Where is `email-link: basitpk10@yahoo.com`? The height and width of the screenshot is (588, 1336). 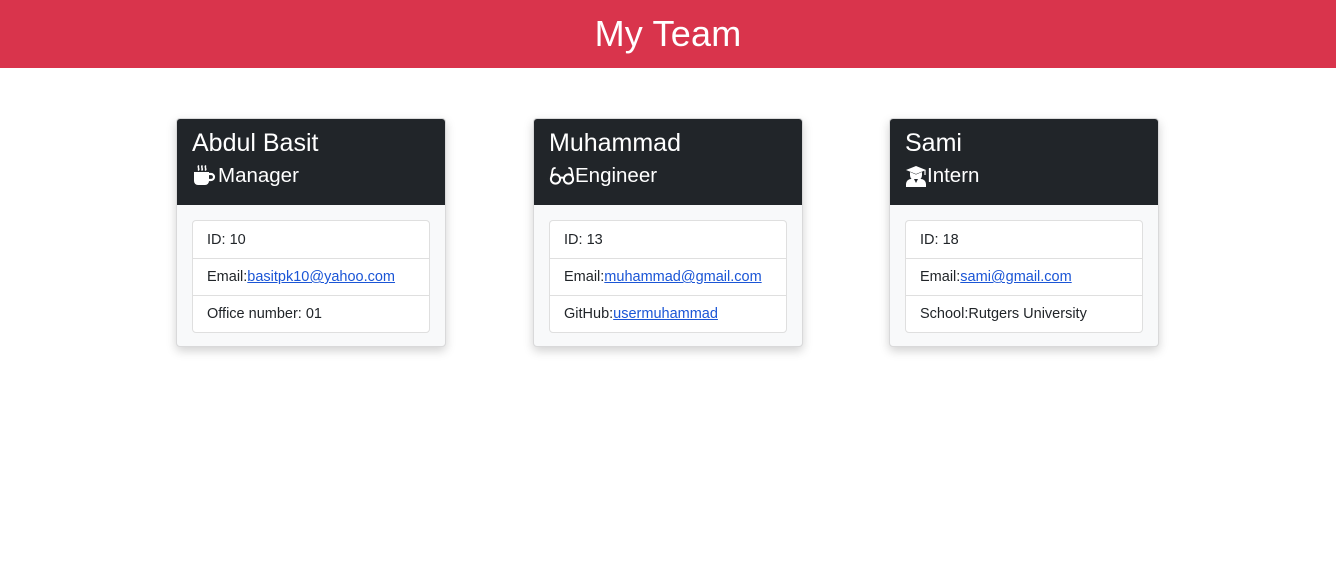 email-link: basitpk10@yahoo.com is located at coordinates (321, 277).